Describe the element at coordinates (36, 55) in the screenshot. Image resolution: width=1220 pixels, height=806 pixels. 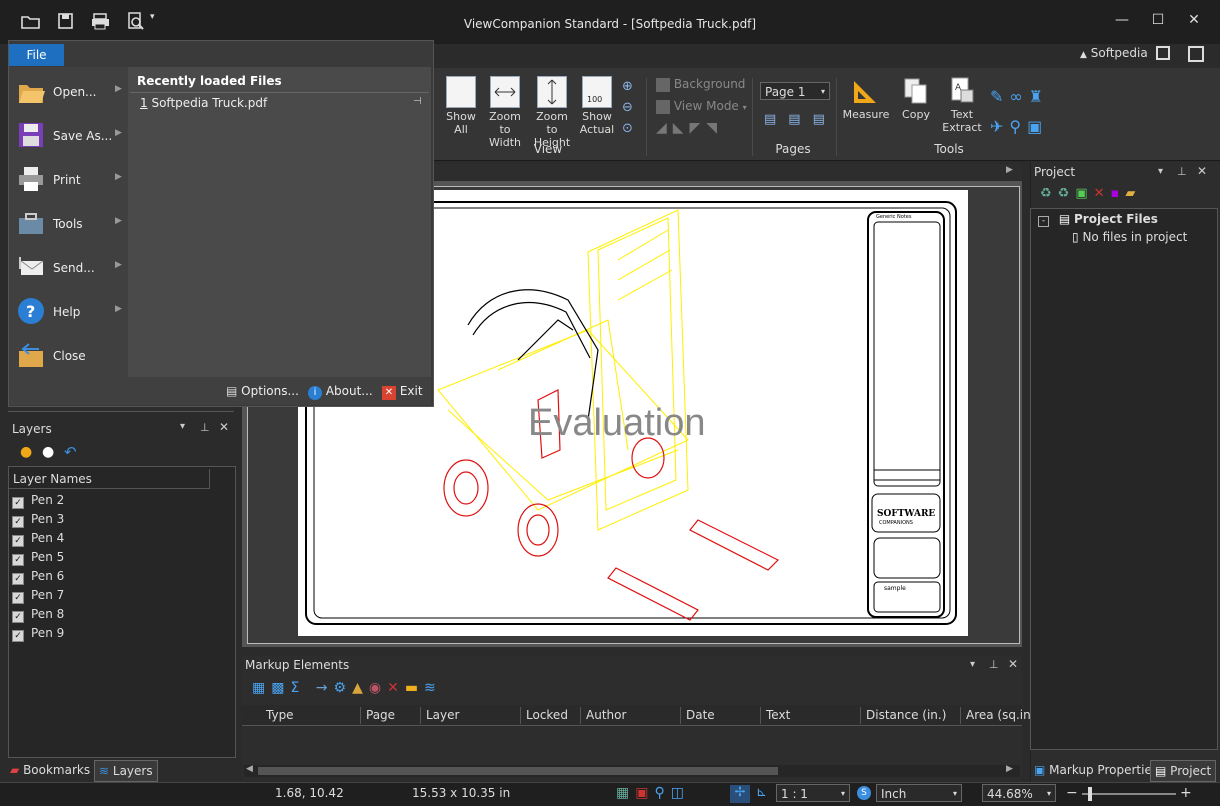
I see `file-tab: File` at that location.